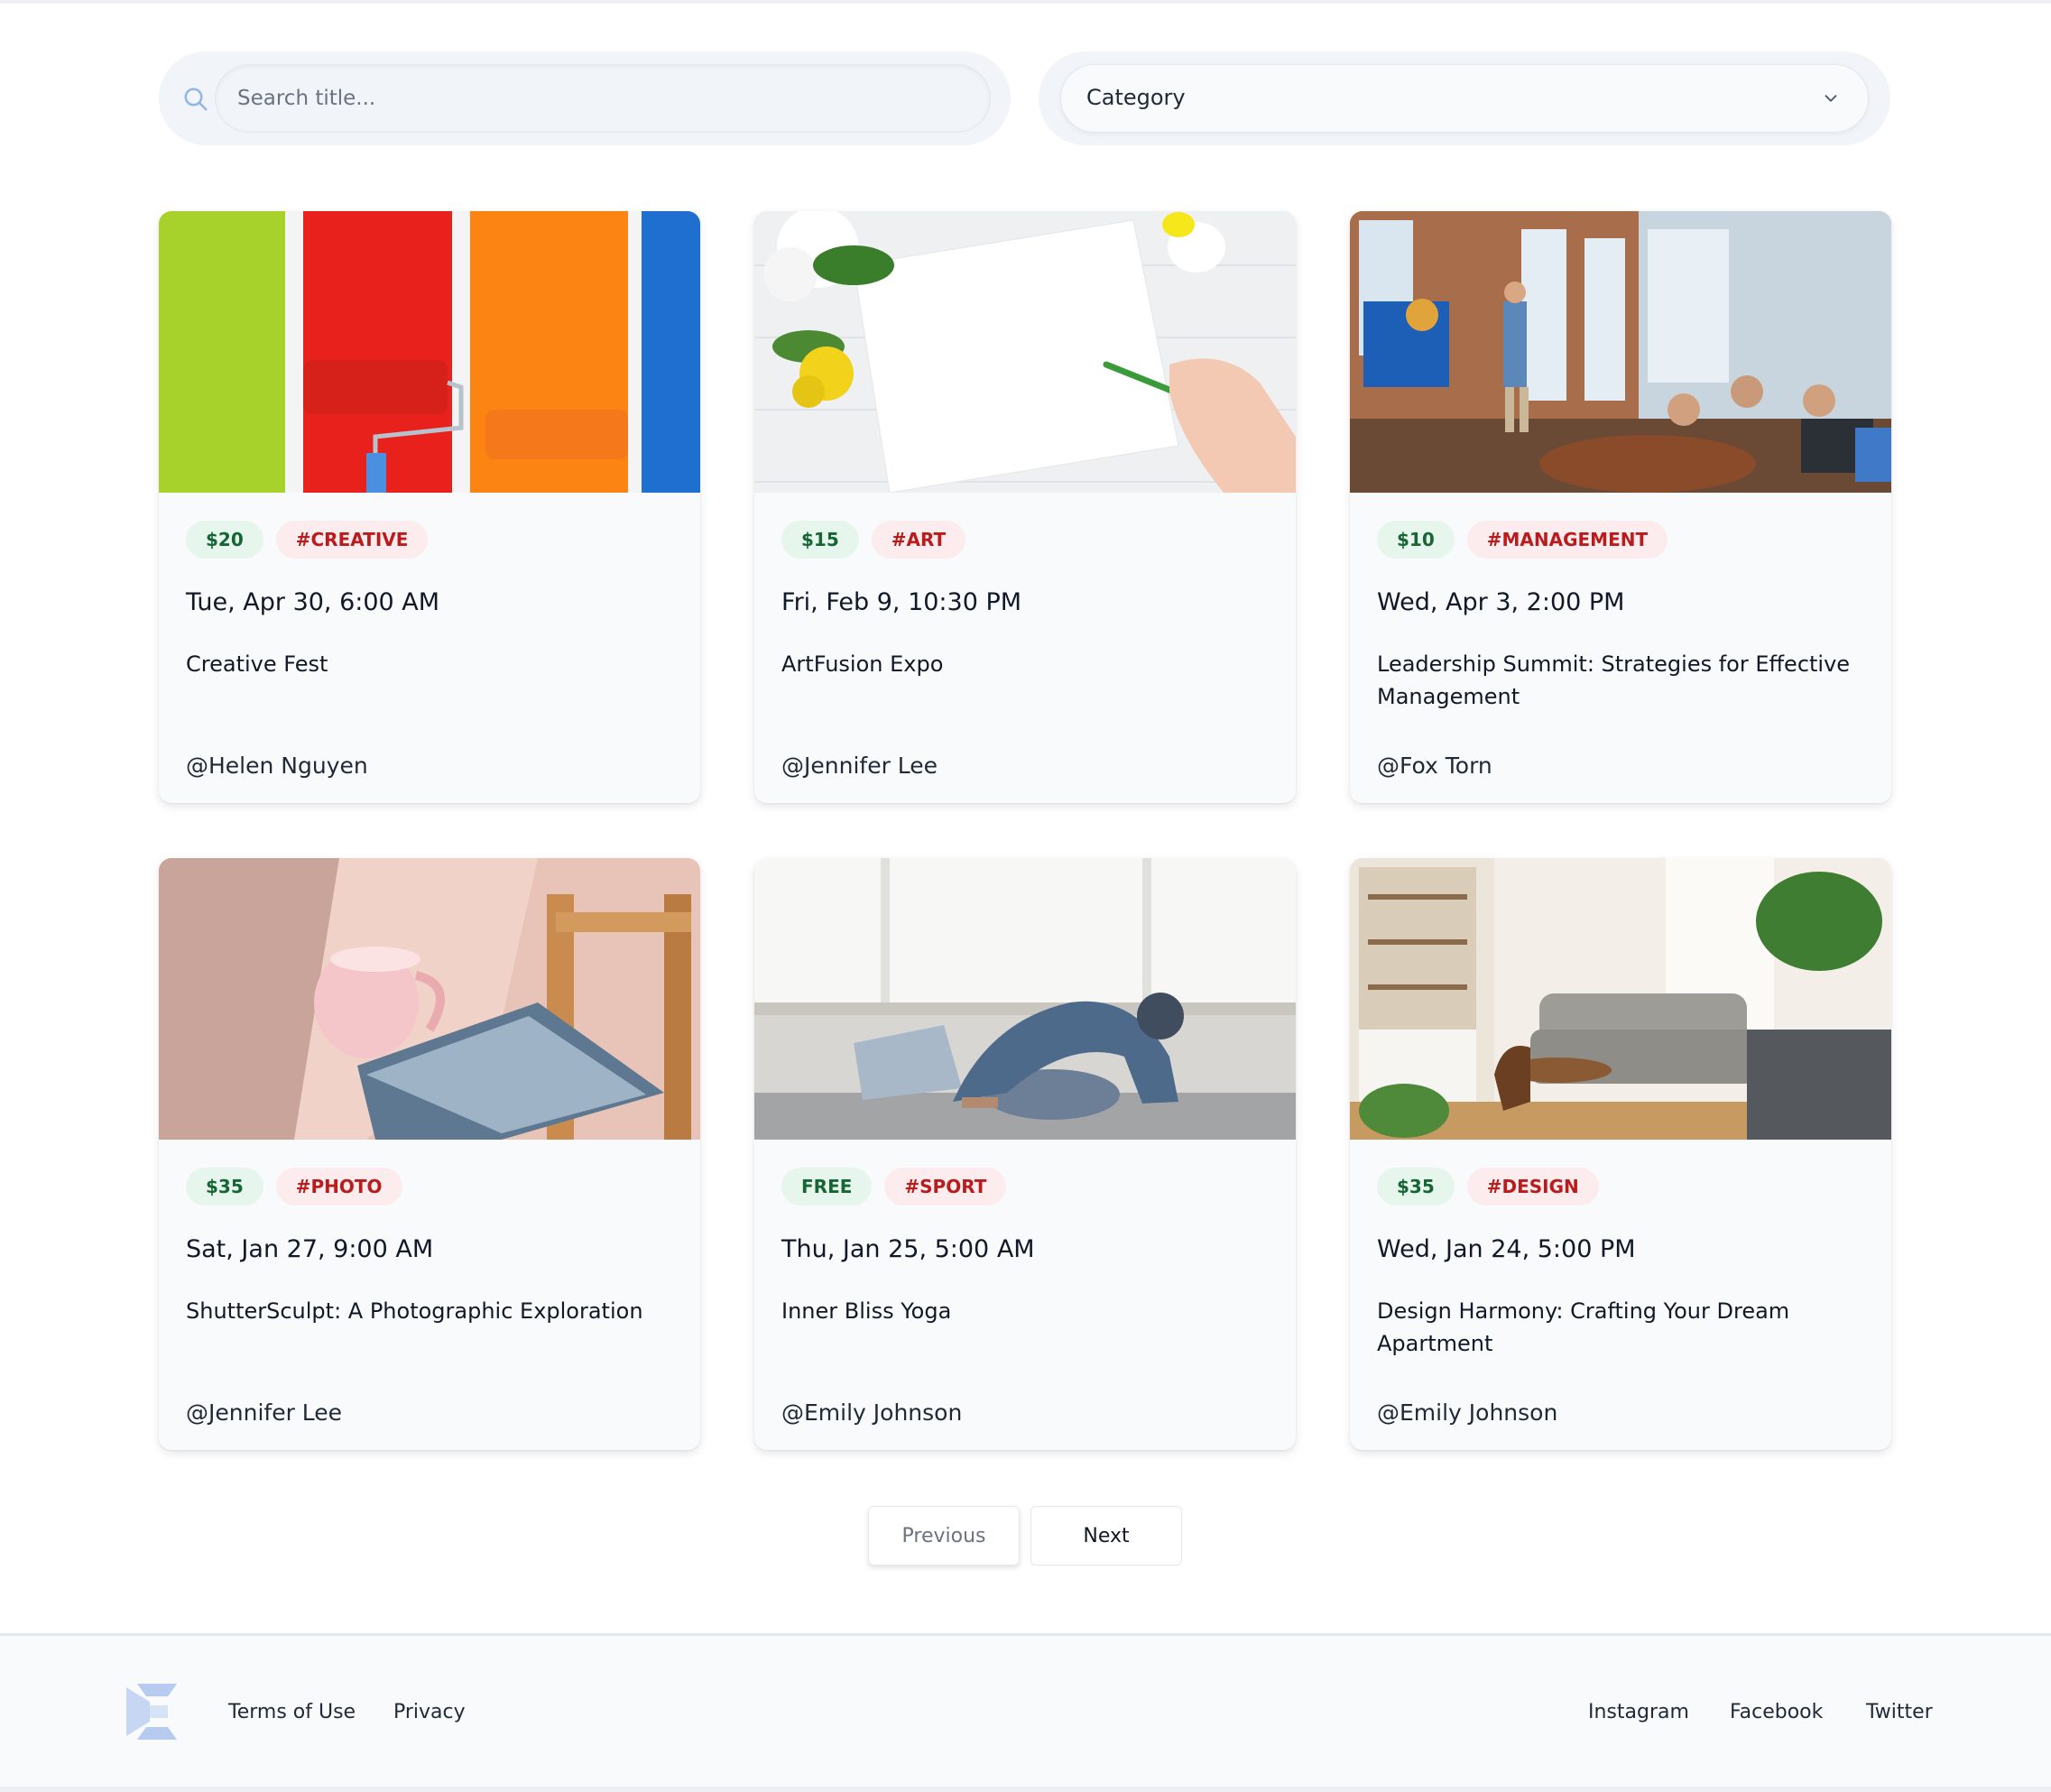  I want to click on privacy-link: Privacy, so click(429, 1712).